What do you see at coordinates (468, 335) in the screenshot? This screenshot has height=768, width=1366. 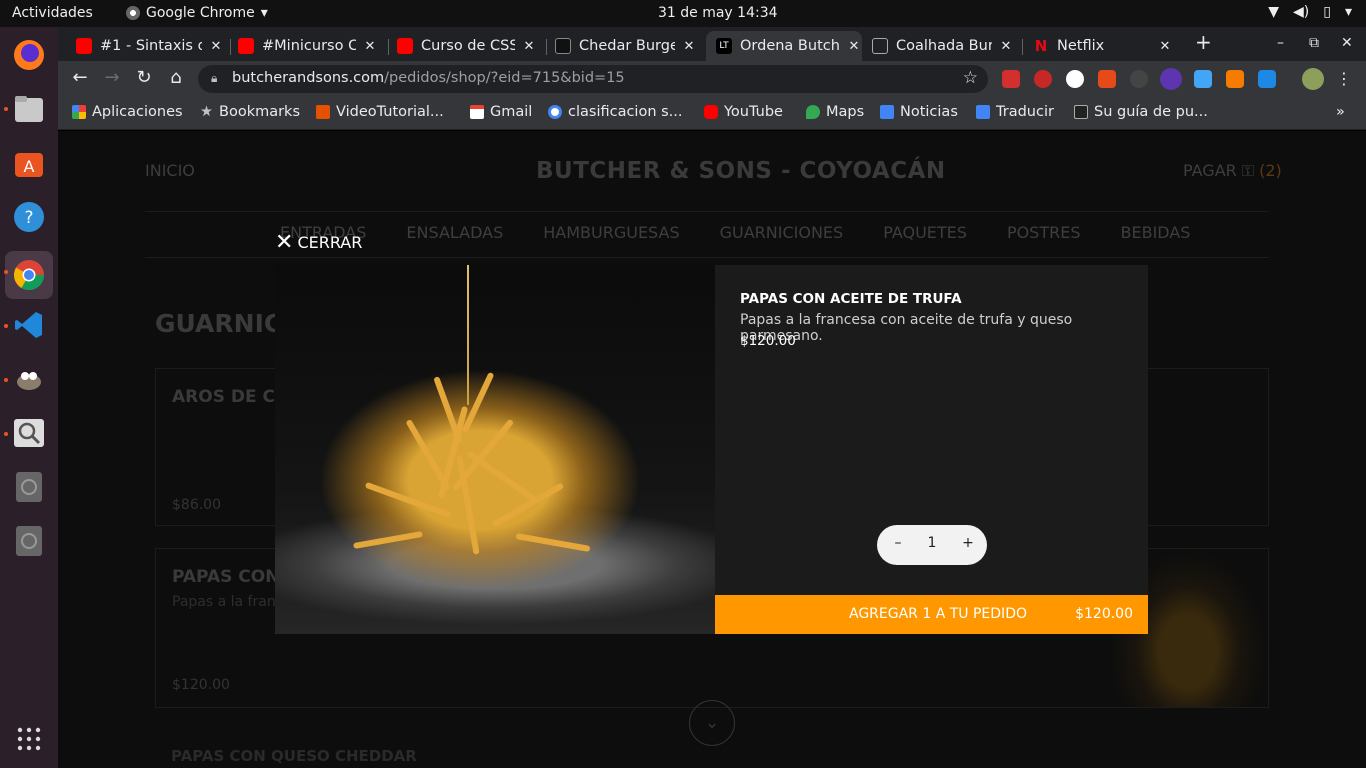 I see `truffle-oil-drip` at bounding box center [468, 335].